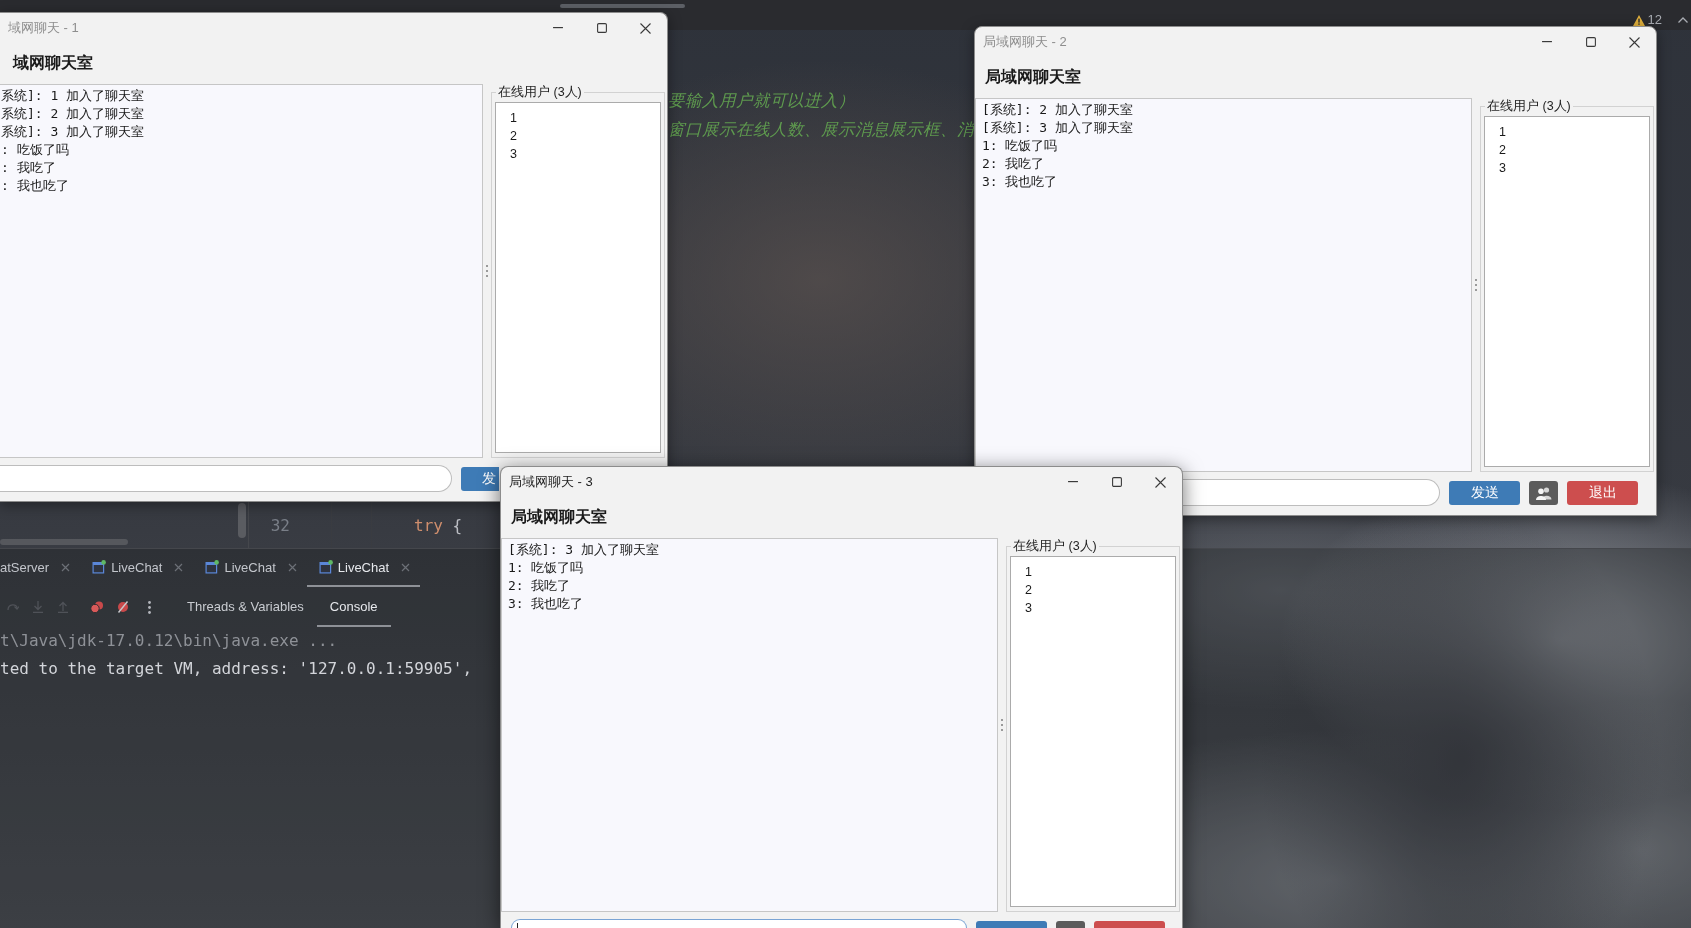  Describe the element at coordinates (236, 669) in the screenshot. I see `console-line: ted to the target VM, address: '127.0.0.1:59905',` at that location.